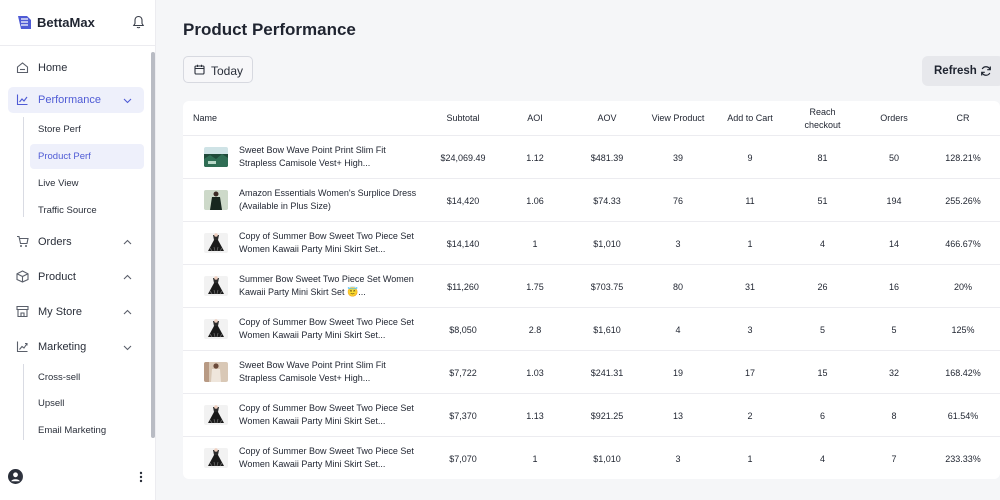 The image size is (1000, 500). I want to click on cell-subtotal: $14,420, so click(463, 200).